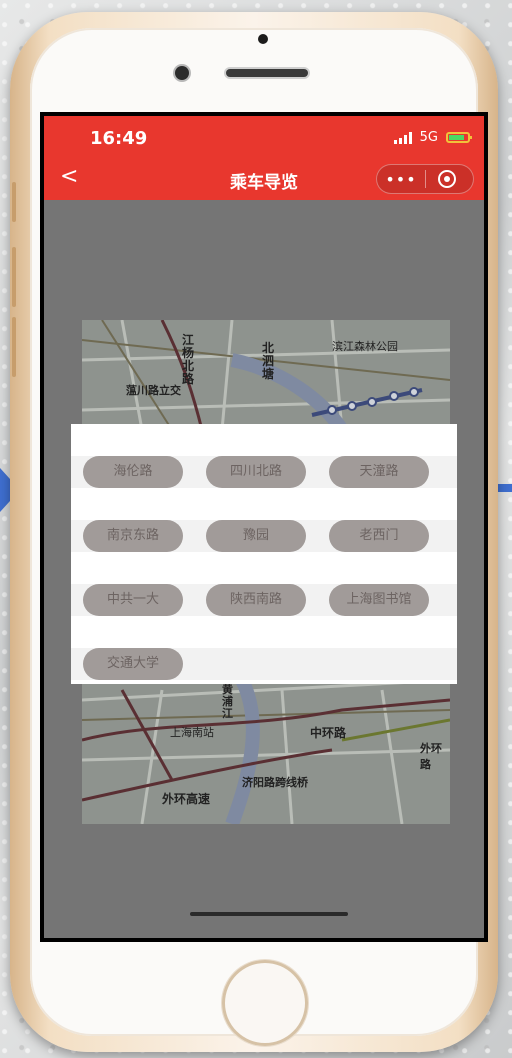 The height and width of the screenshot is (1058, 512). Describe the element at coordinates (365, 346) in the screenshot. I see `map-label-forest-park: 滨江森林公园` at that location.